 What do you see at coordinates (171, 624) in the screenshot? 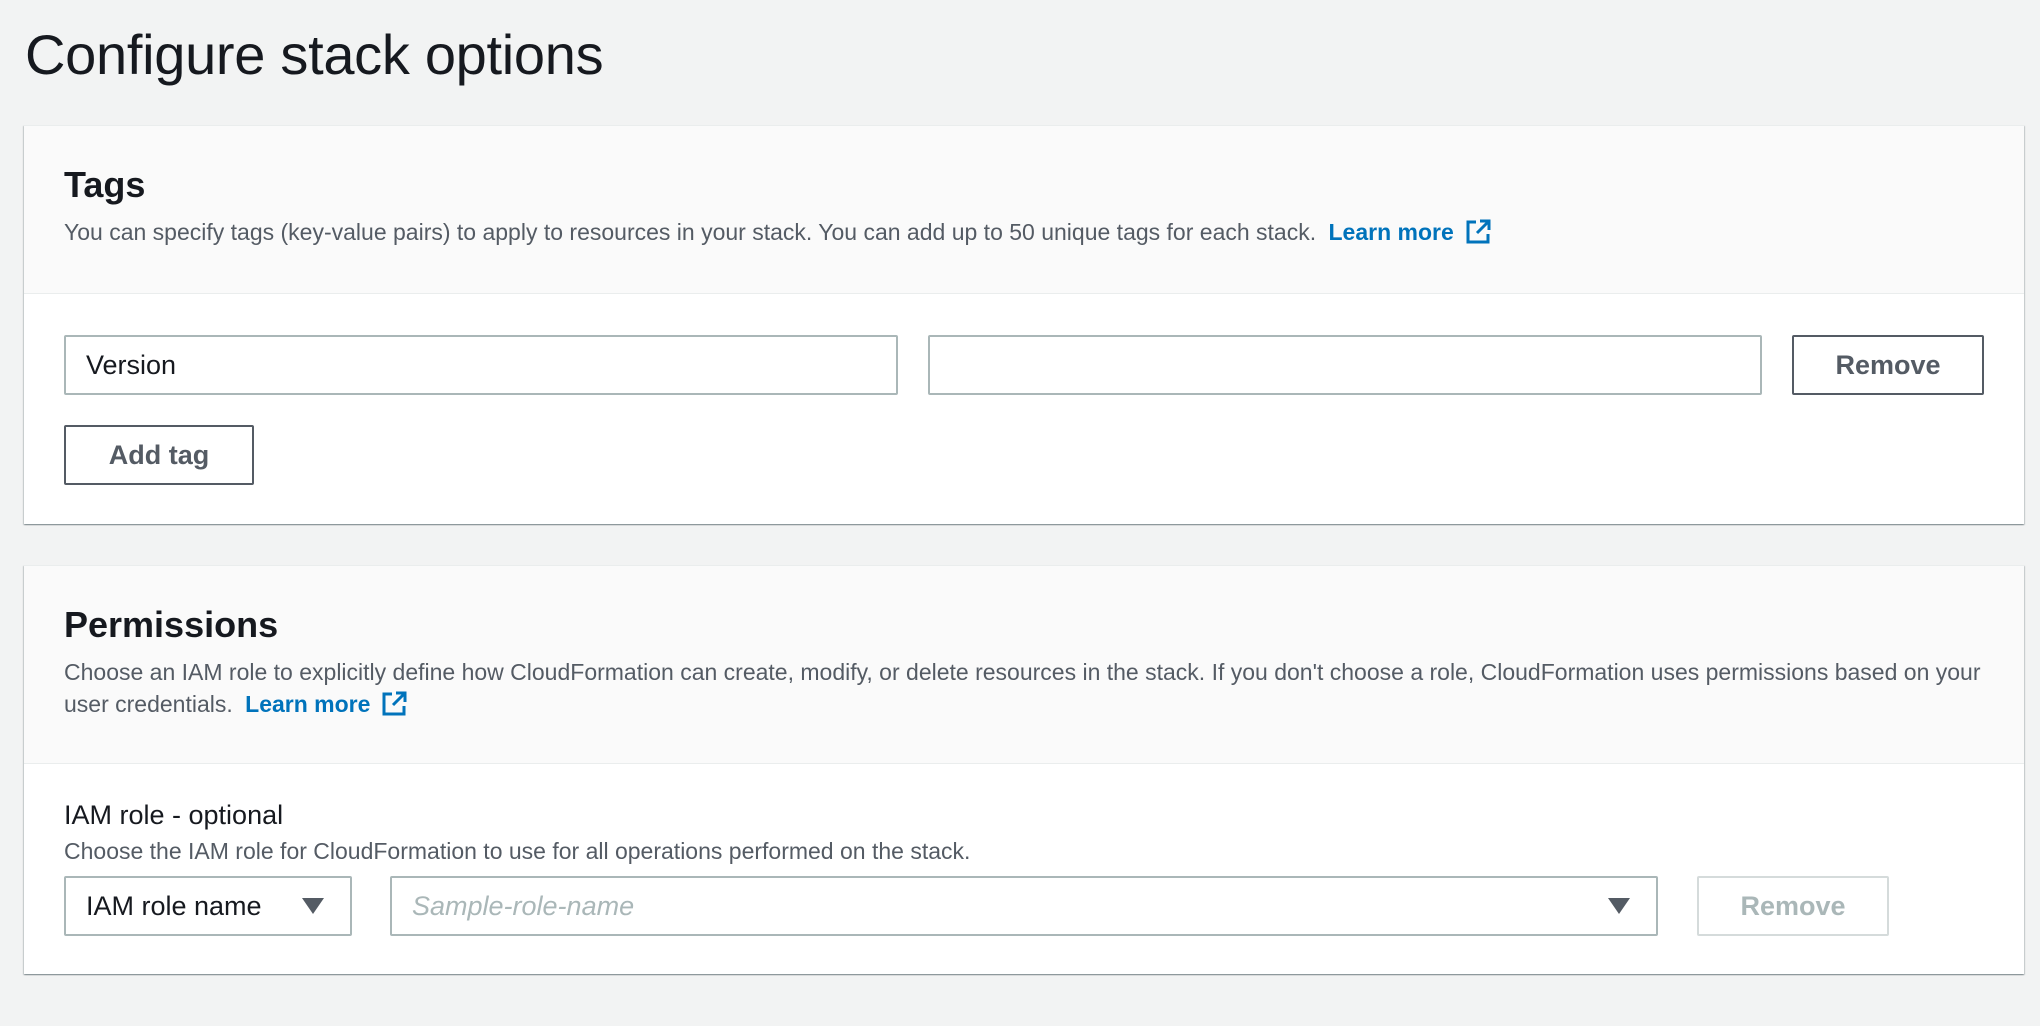
I see `permissions-title: Permissions` at bounding box center [171, 624].